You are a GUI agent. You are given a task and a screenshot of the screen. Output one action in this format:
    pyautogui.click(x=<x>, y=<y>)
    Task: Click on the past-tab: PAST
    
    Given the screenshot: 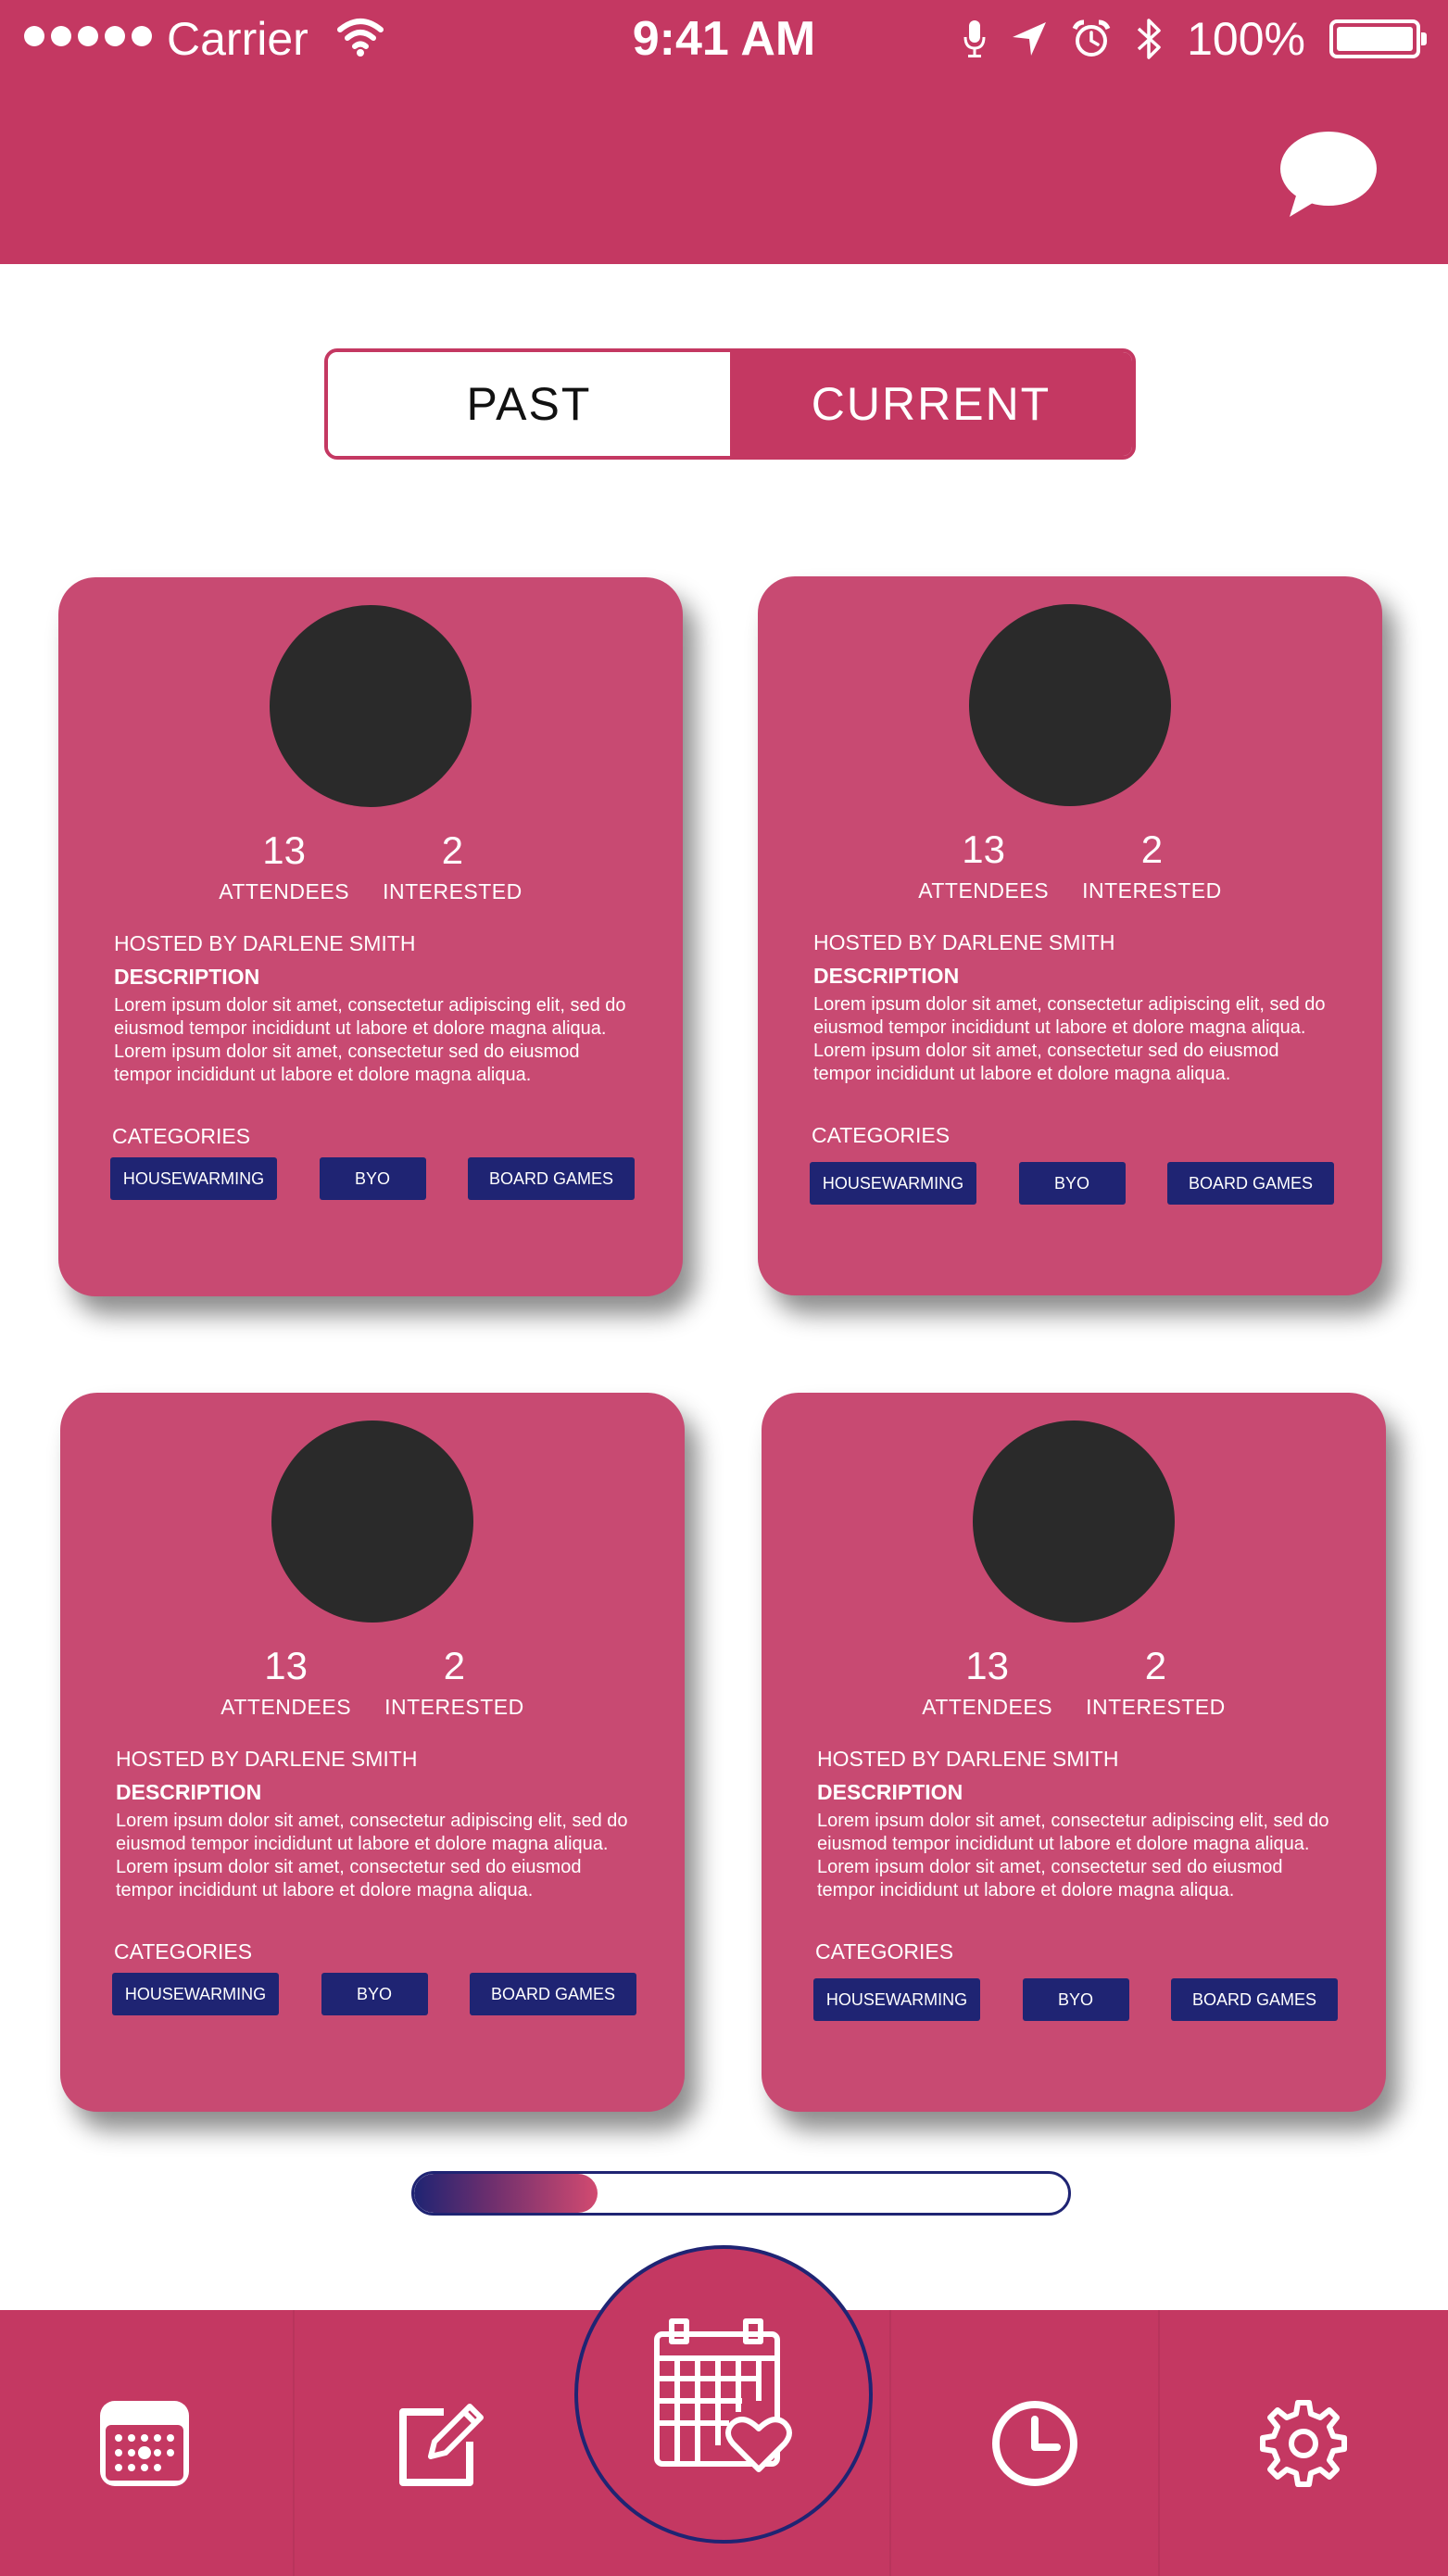 What is the action you would take?
    pyautogui.click(x=529, y=404)
    